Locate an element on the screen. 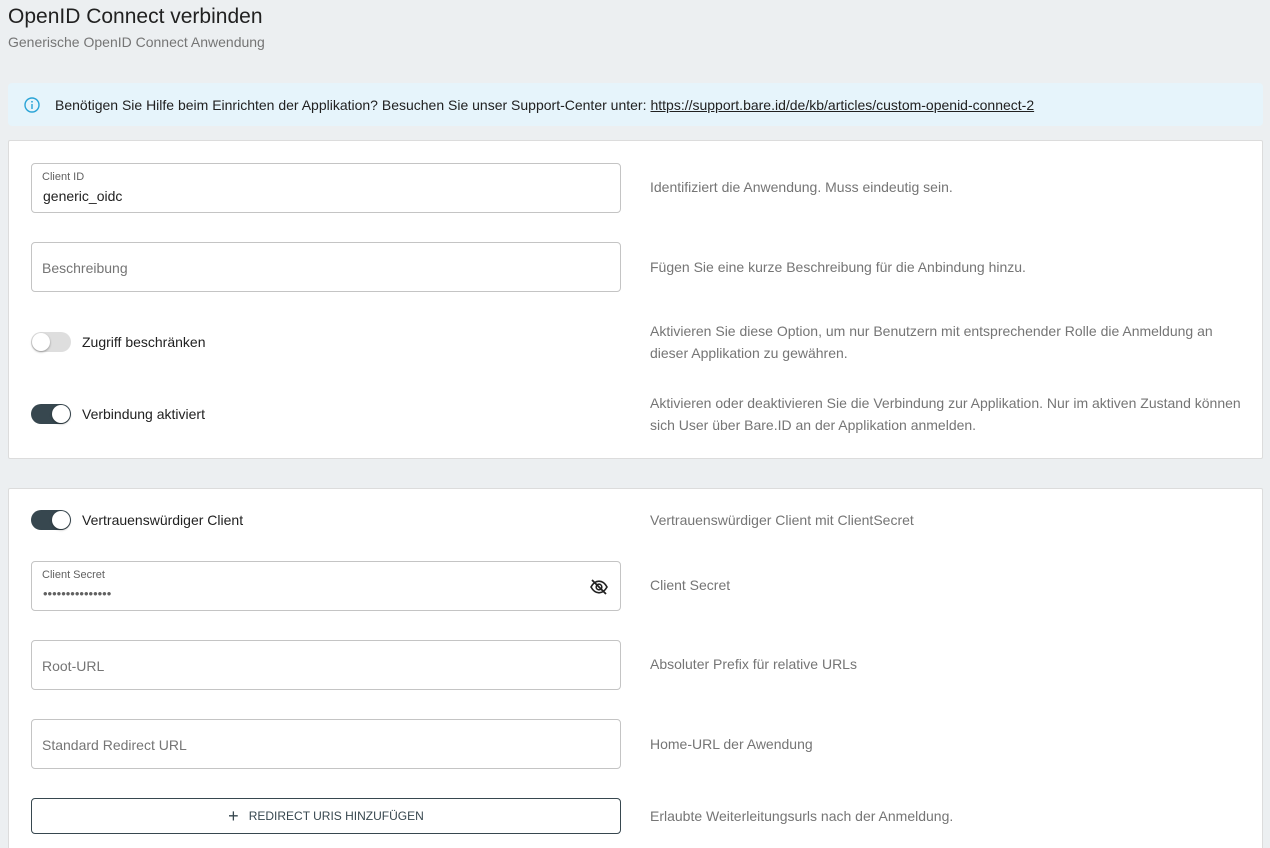 Image resolution: width=1270 pixels, height=848 pixels. redirect-url-field: Standard Redirect URL is located at coordinates (326, 744).